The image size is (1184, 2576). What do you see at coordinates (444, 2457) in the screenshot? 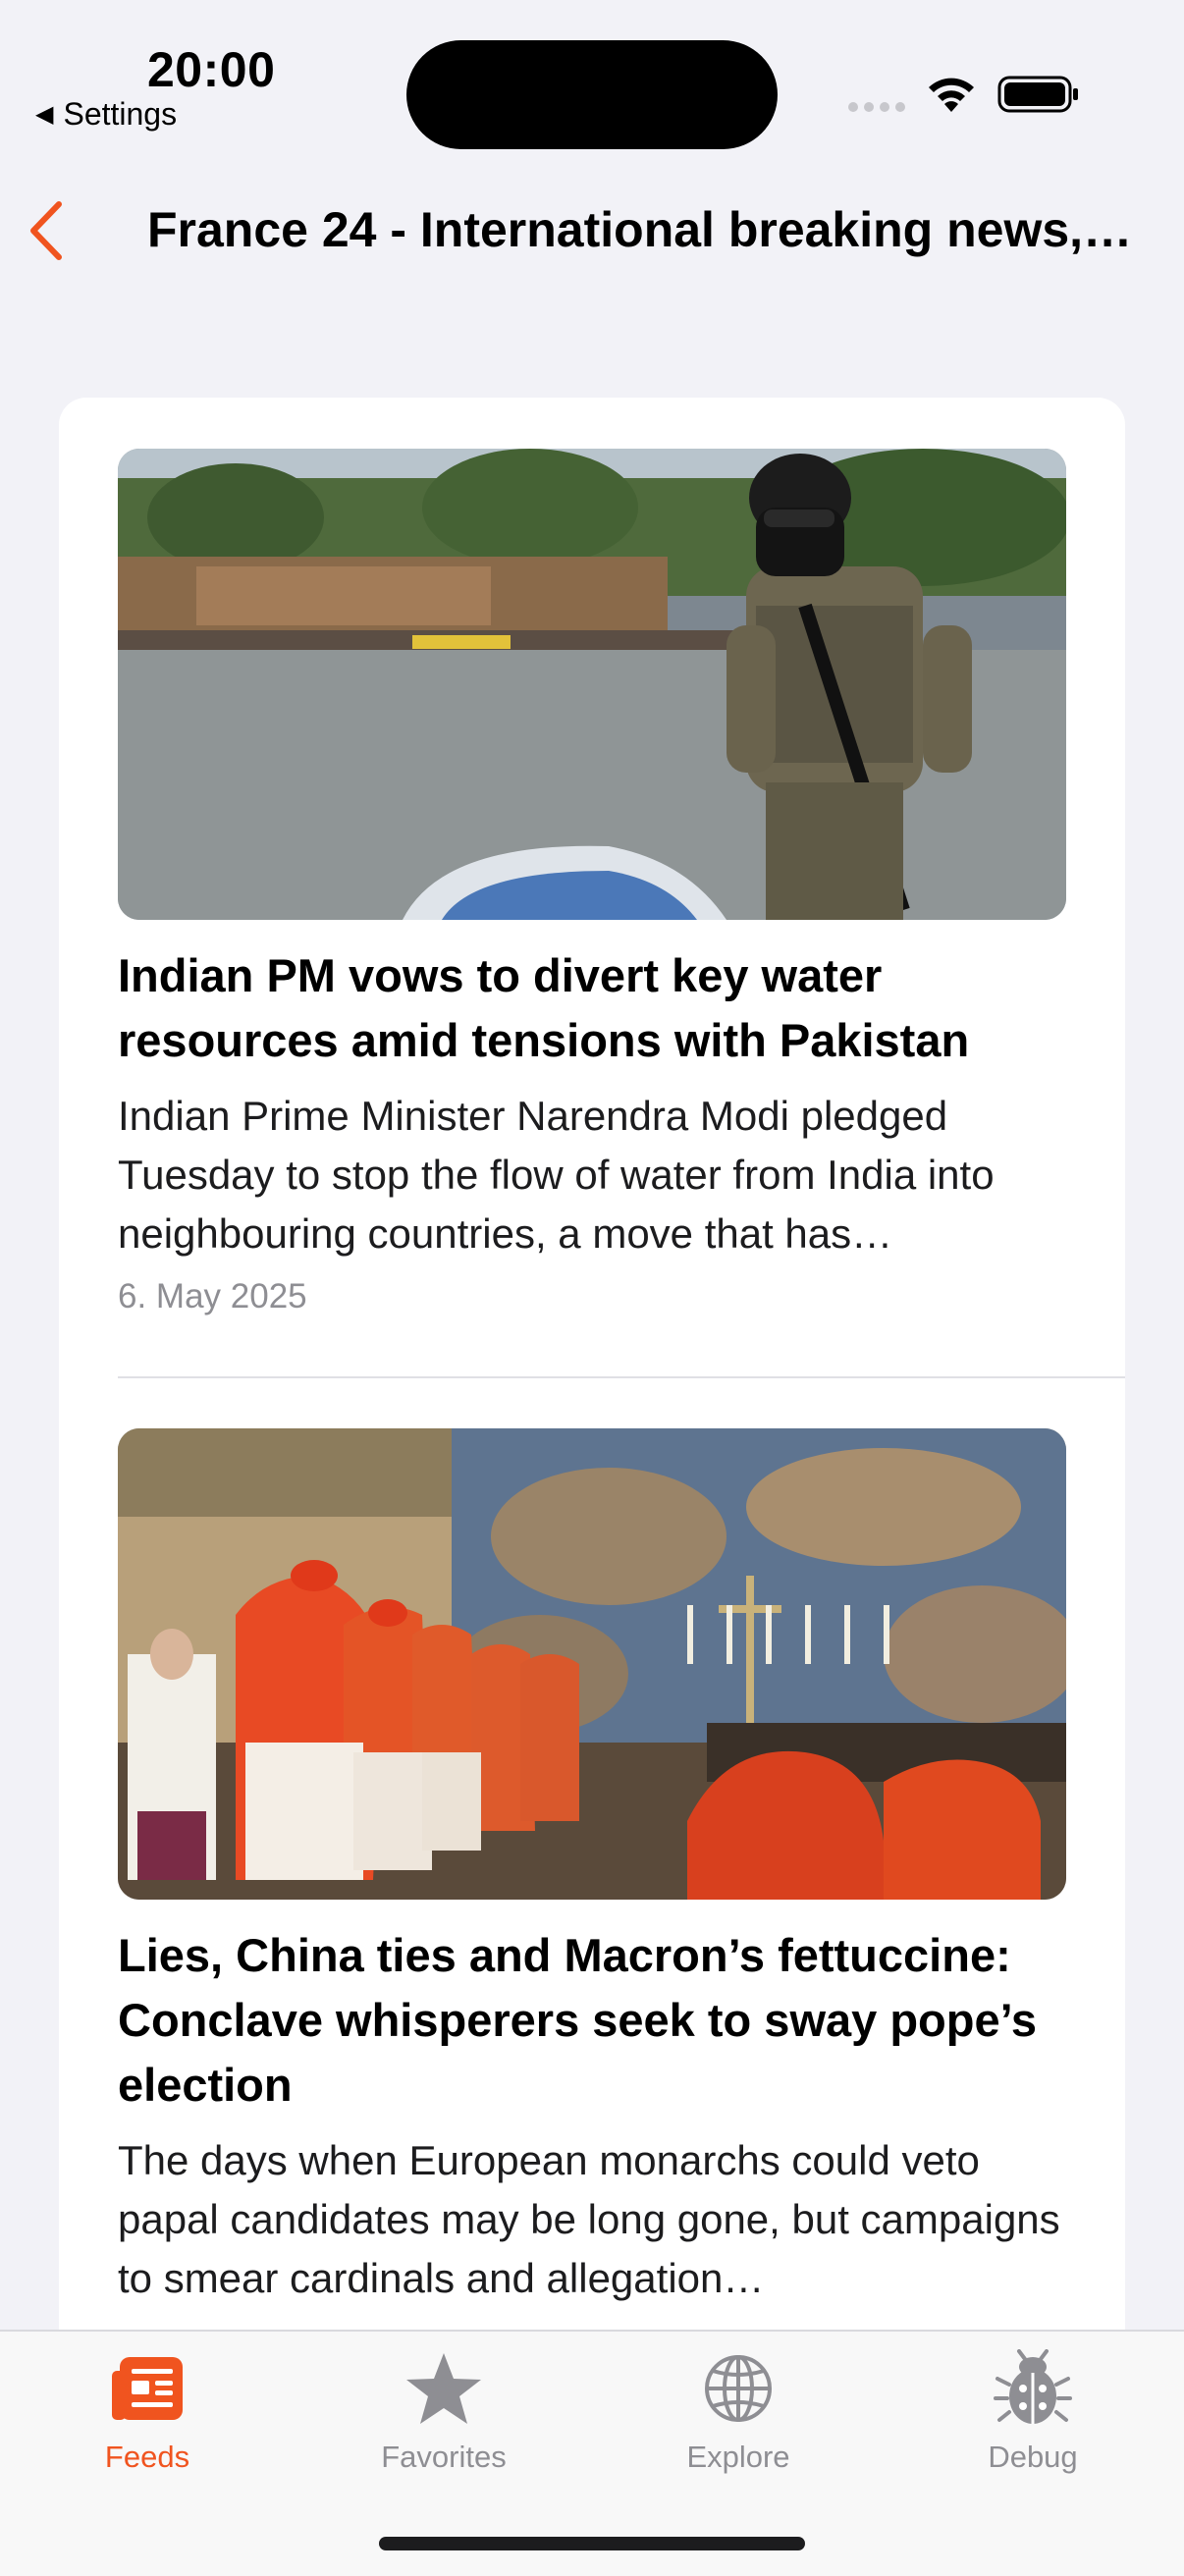
I see `tab-label: Favorites` at bounding box center [444, 2457].